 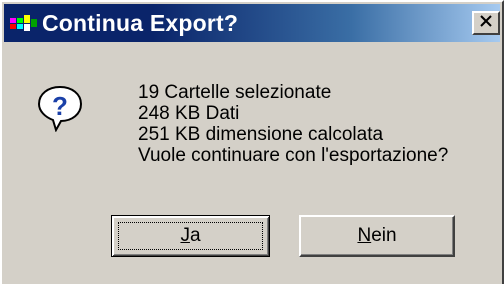 What do you see at coordinates (189, 113) in the screenshot?
I see `message-line-data-size: 248 KB Dati` at bounding box center [189, 113].